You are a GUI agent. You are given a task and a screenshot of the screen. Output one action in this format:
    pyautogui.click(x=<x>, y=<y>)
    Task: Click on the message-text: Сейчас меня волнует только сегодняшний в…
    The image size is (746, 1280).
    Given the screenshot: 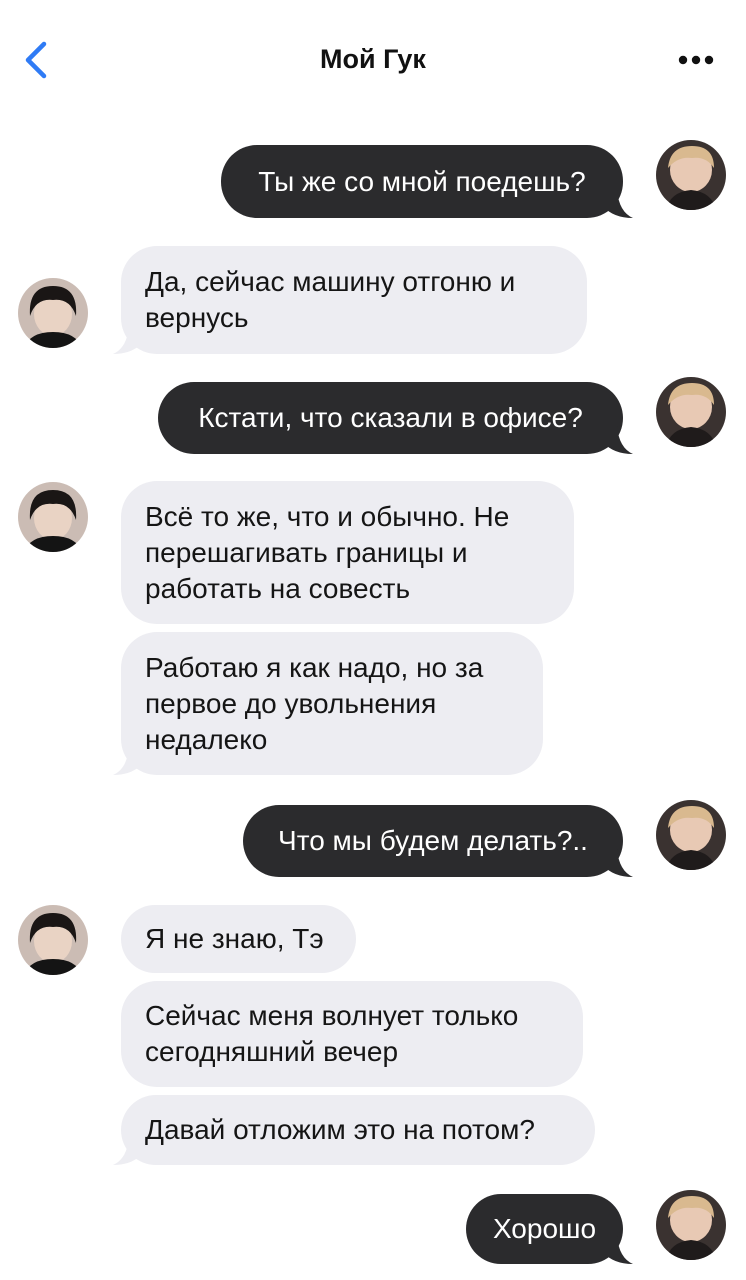 What is the action you would take?
    pyautogui.click(x=332, y=1033)
    